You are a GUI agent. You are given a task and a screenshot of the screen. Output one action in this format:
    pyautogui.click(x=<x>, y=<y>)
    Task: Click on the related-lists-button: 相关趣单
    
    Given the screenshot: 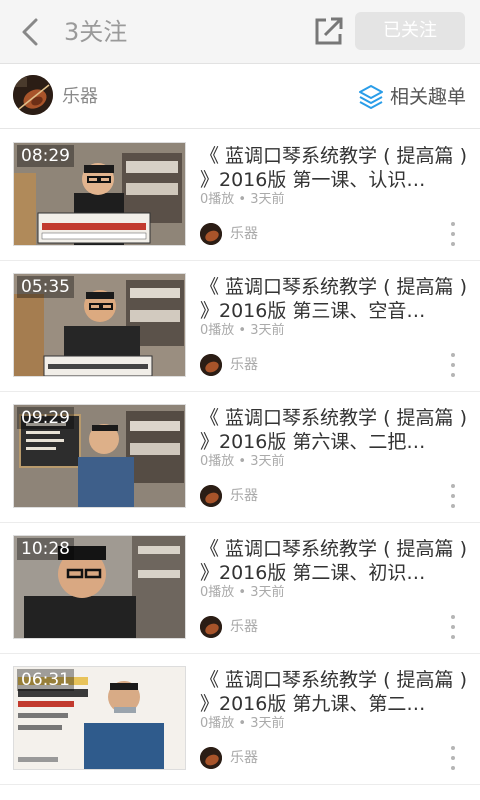 What is the action you would take?
    pyautogui.click(x=412, y=97)
    